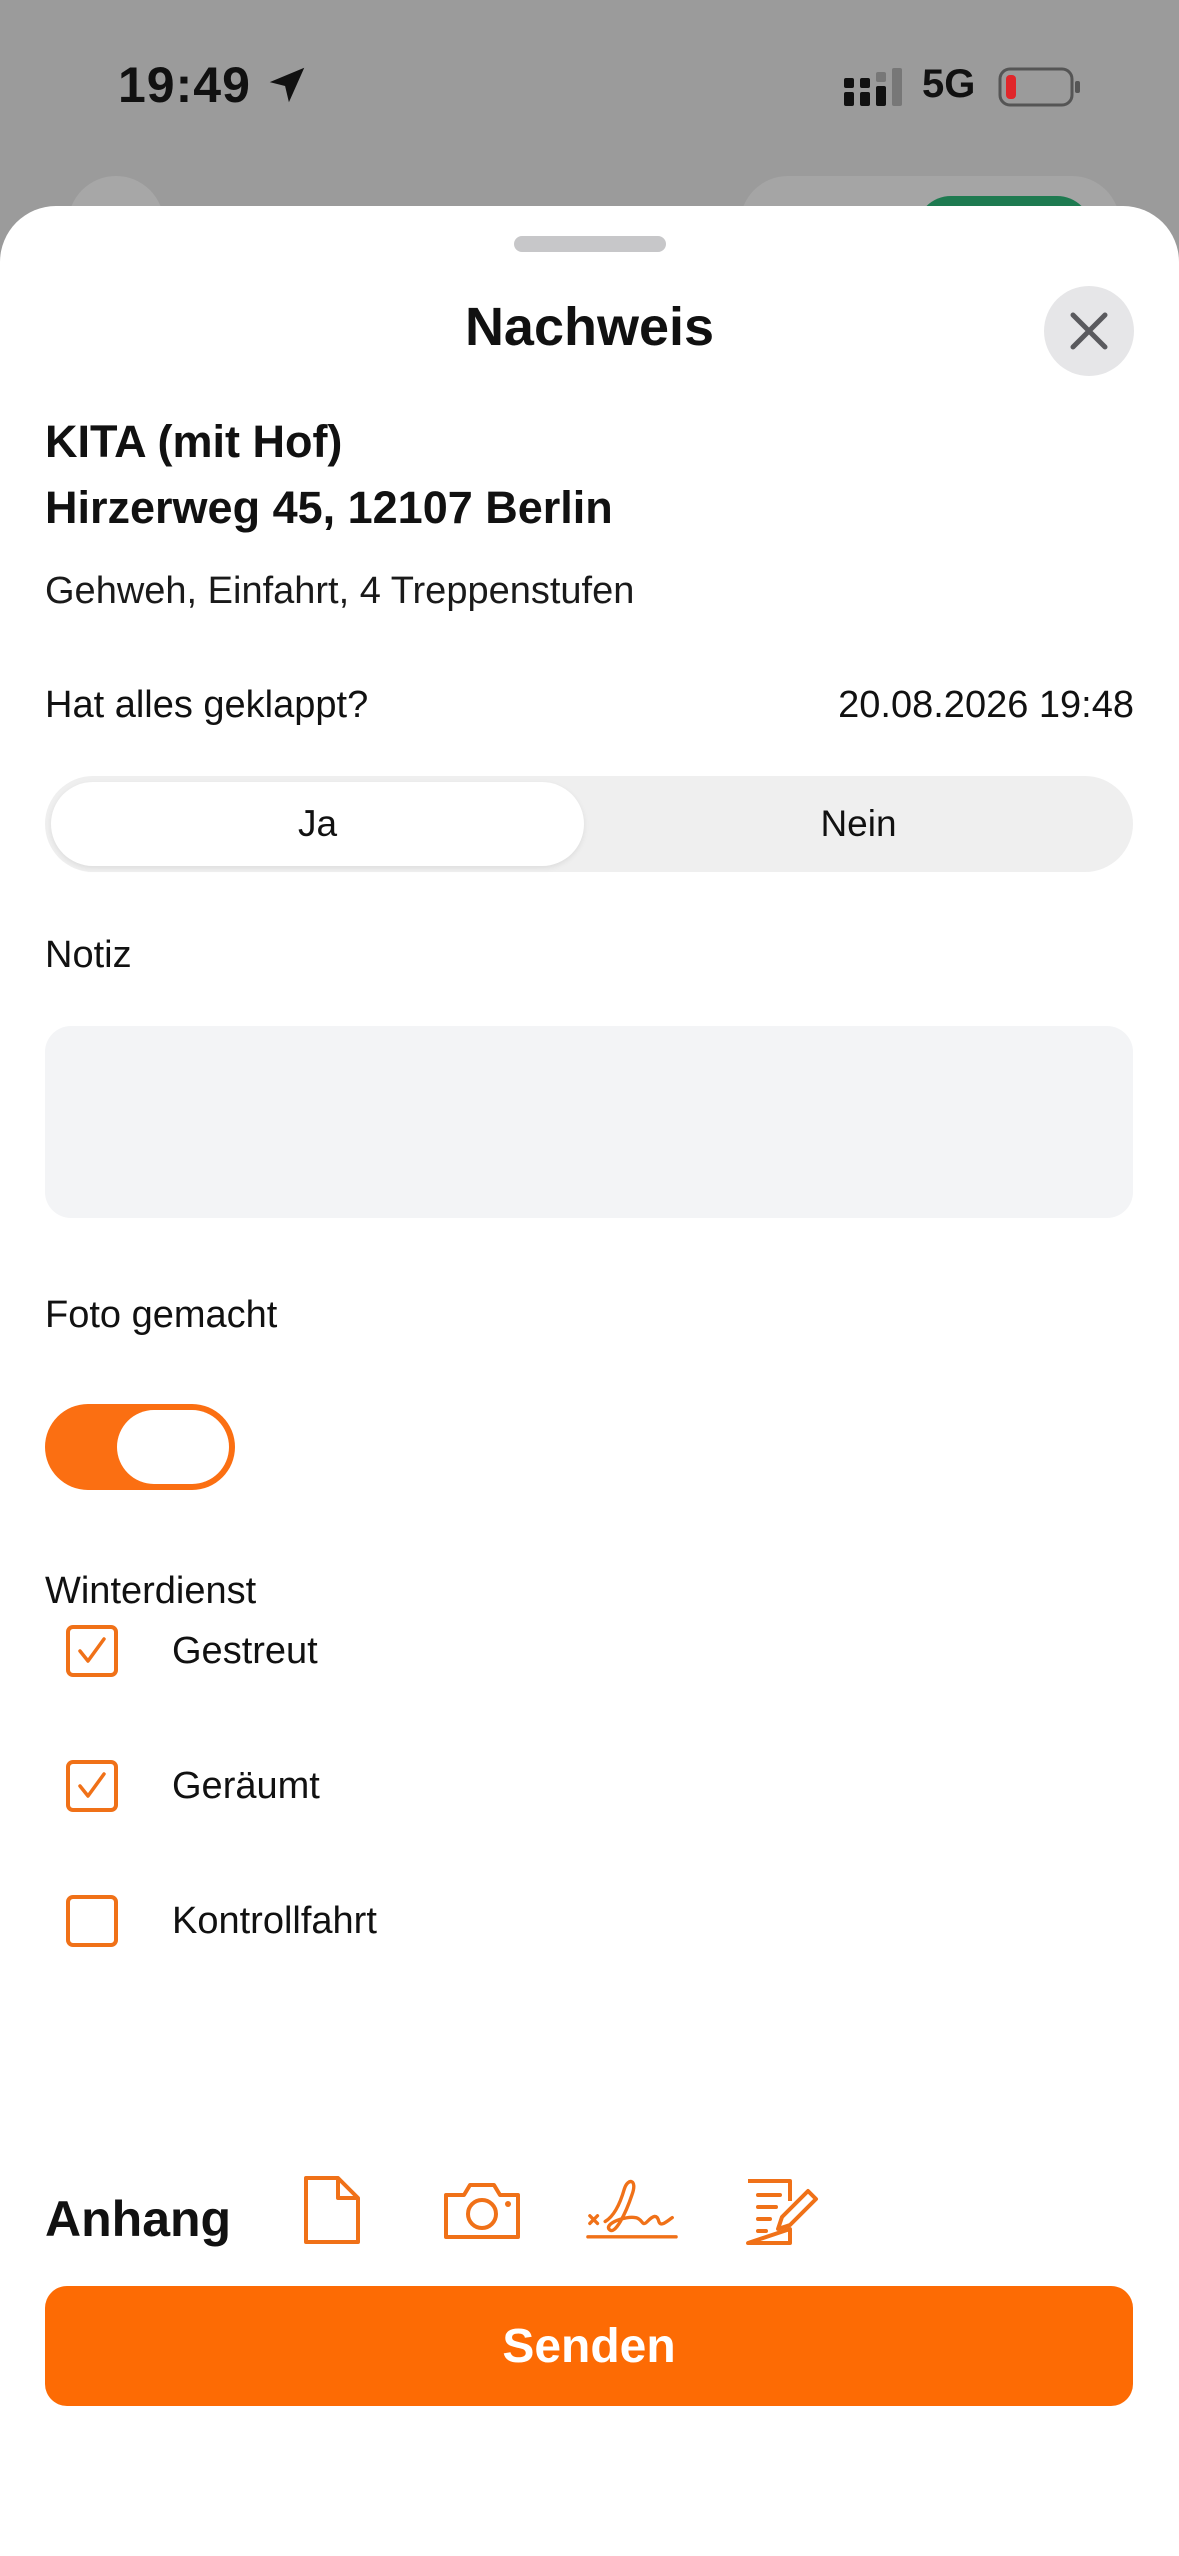 This screenshot has width=1179, height=2556. I want to click on location-details: Gehweh, Einfahrt, 4 Treppenstufen, so click(340, 591).